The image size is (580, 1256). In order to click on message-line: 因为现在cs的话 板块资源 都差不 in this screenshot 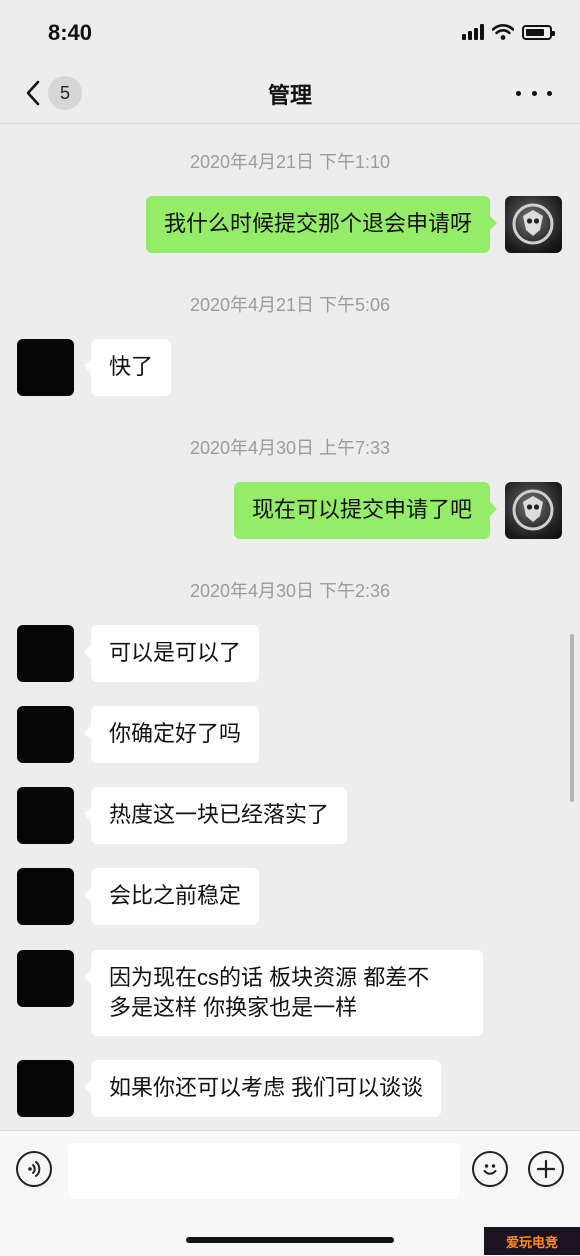, I will do `click(269, 977)`.